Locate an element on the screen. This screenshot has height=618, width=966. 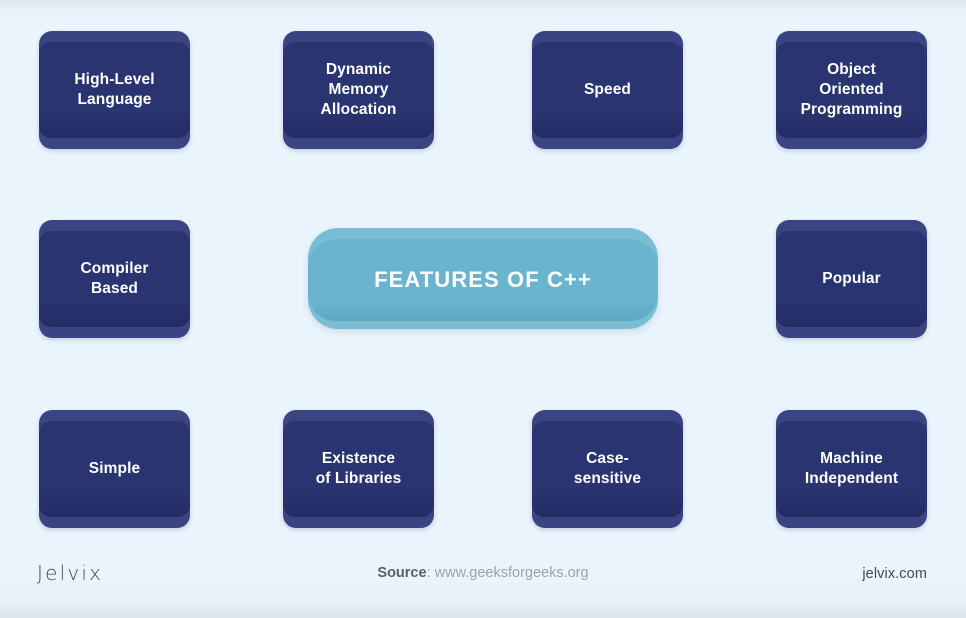
feature-card-existence-of-libraries: Existence of Libraries is located at coordinates (358, 469).